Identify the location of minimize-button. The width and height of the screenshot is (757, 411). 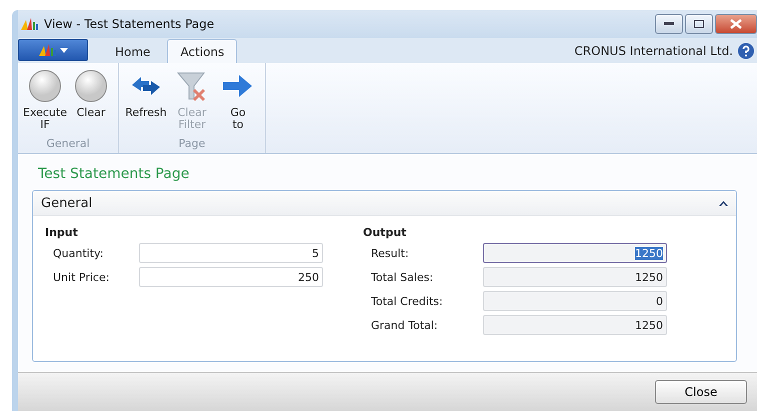
(669, 24).